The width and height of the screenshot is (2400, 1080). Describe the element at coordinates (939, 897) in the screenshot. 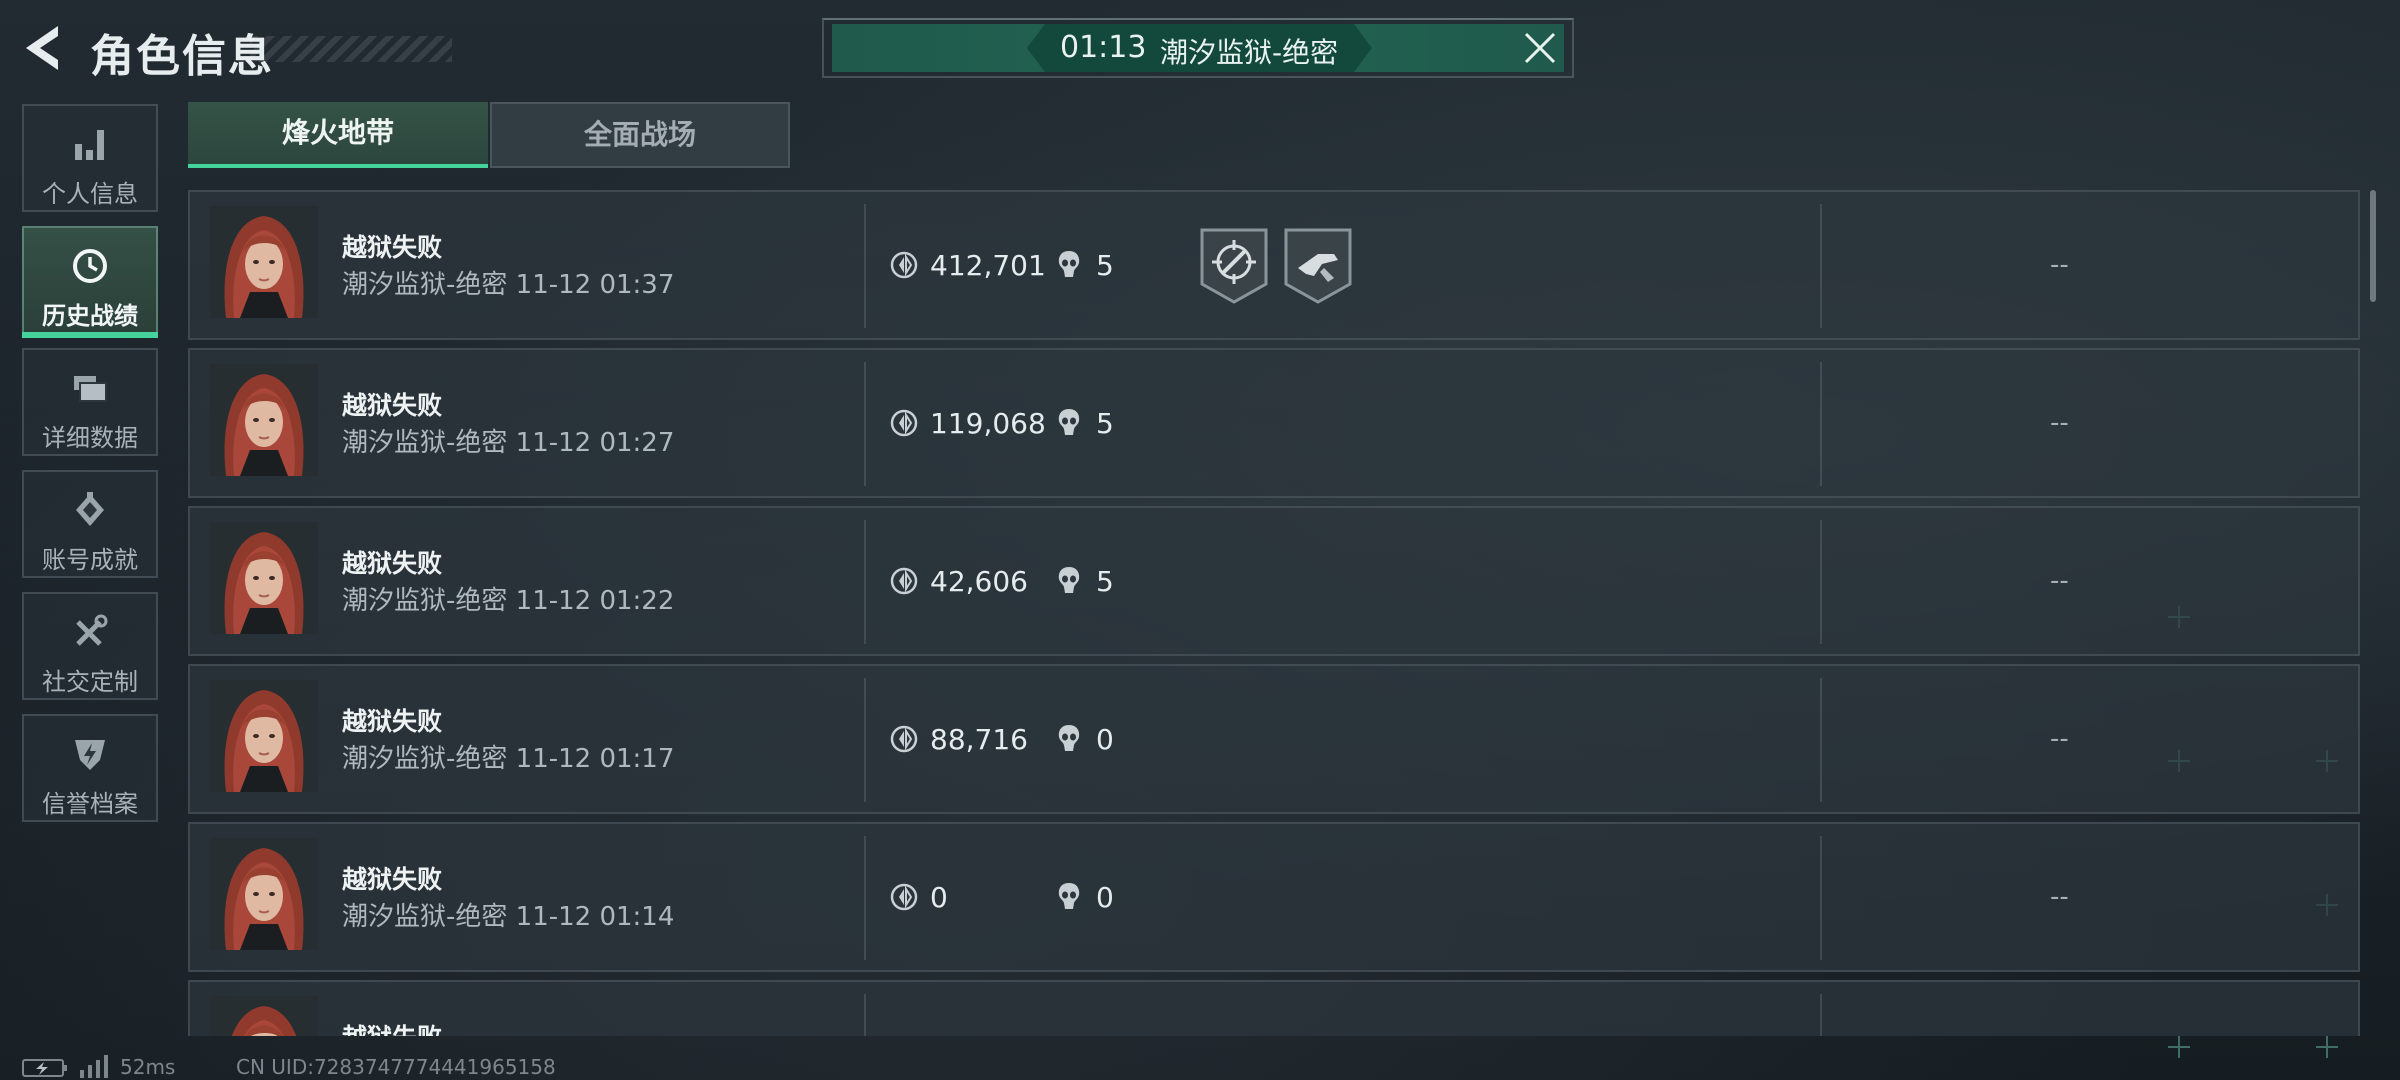

I see `loot-value: 0` at that location.